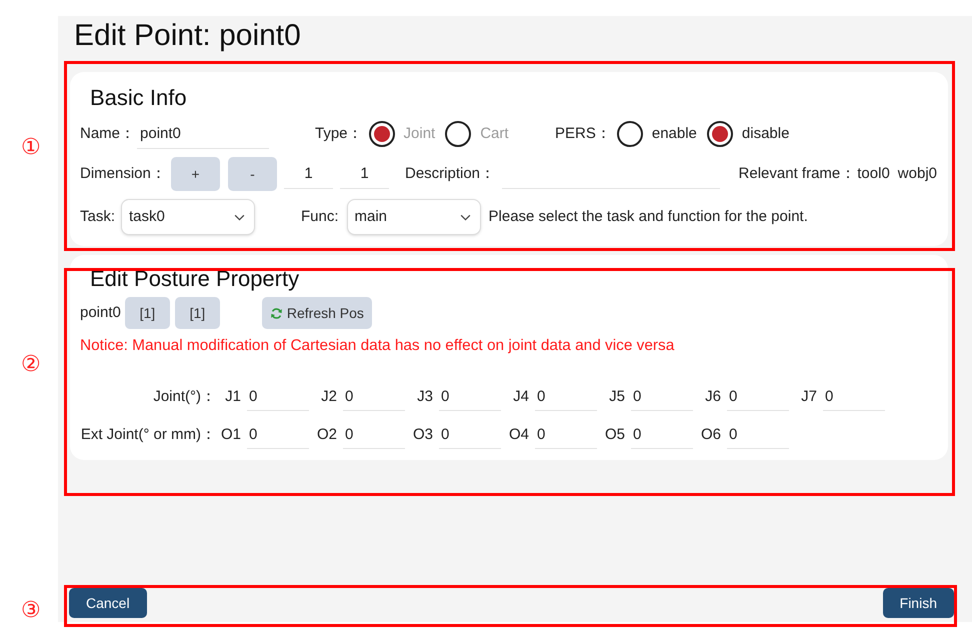  I want to click on option-label: disable, so click(766, 134).